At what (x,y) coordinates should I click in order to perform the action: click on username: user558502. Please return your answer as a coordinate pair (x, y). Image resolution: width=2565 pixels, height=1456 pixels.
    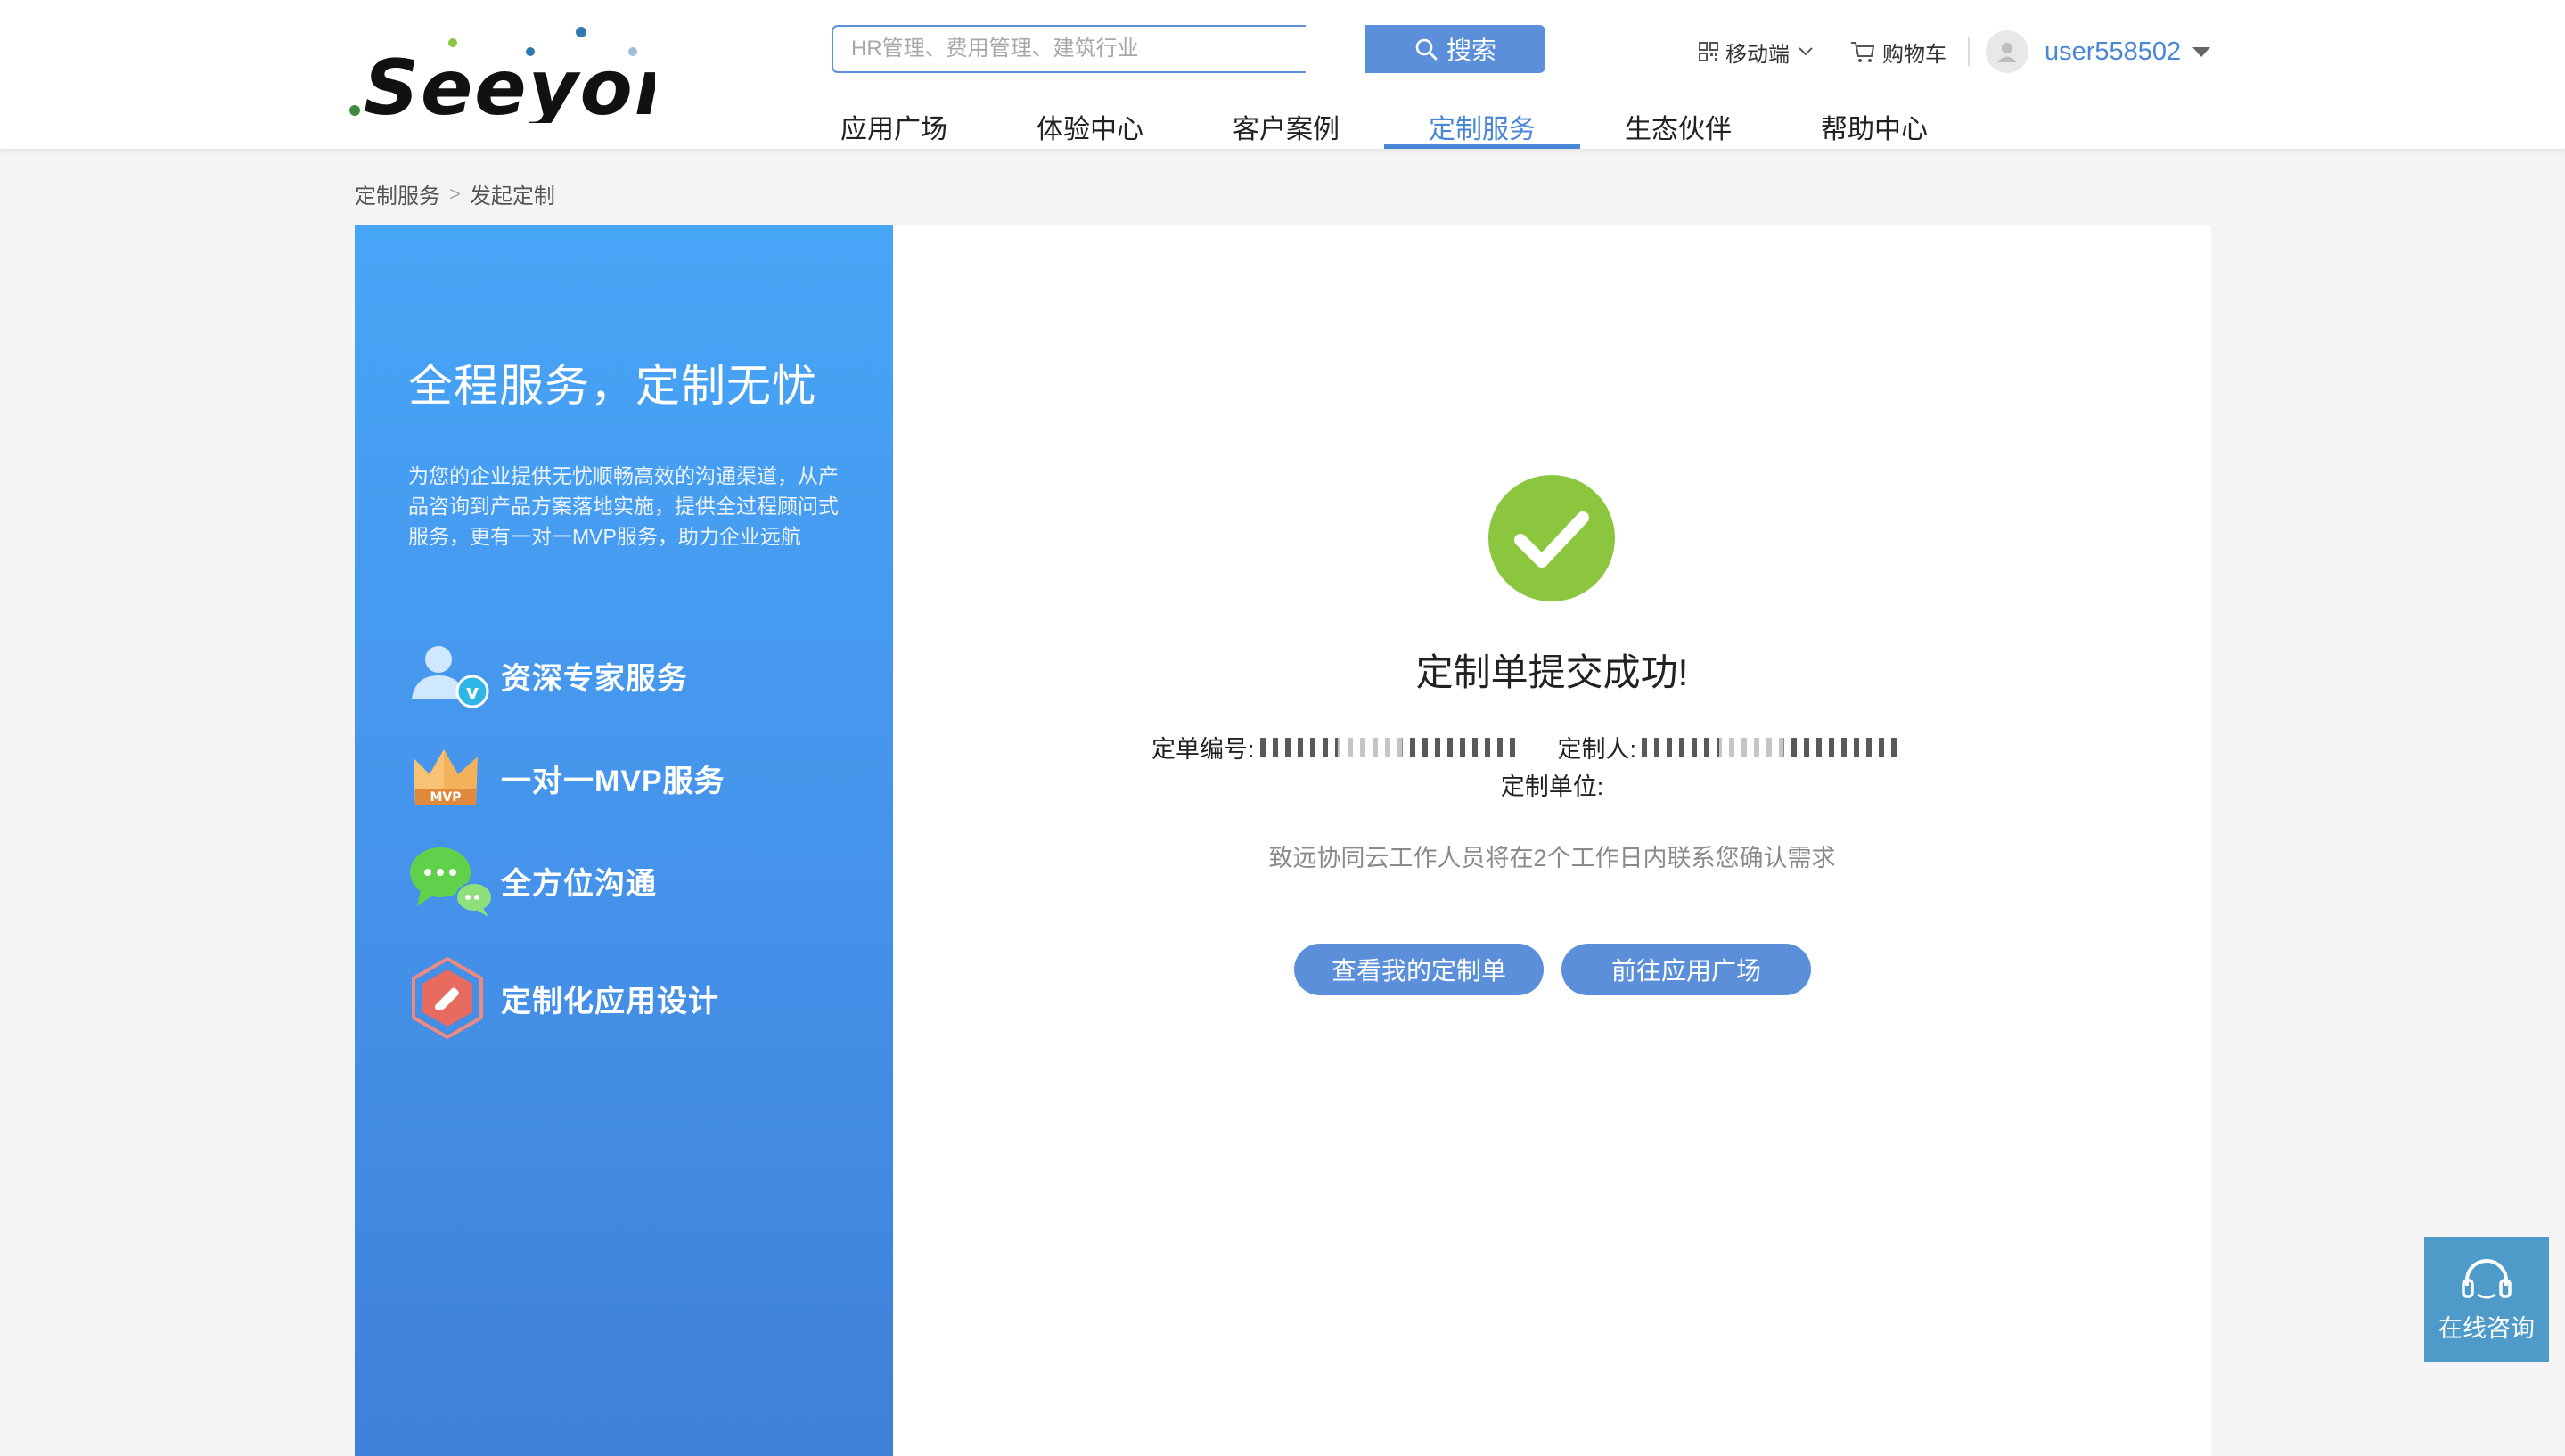
    Looking at the image, I should click on (2113, 52).